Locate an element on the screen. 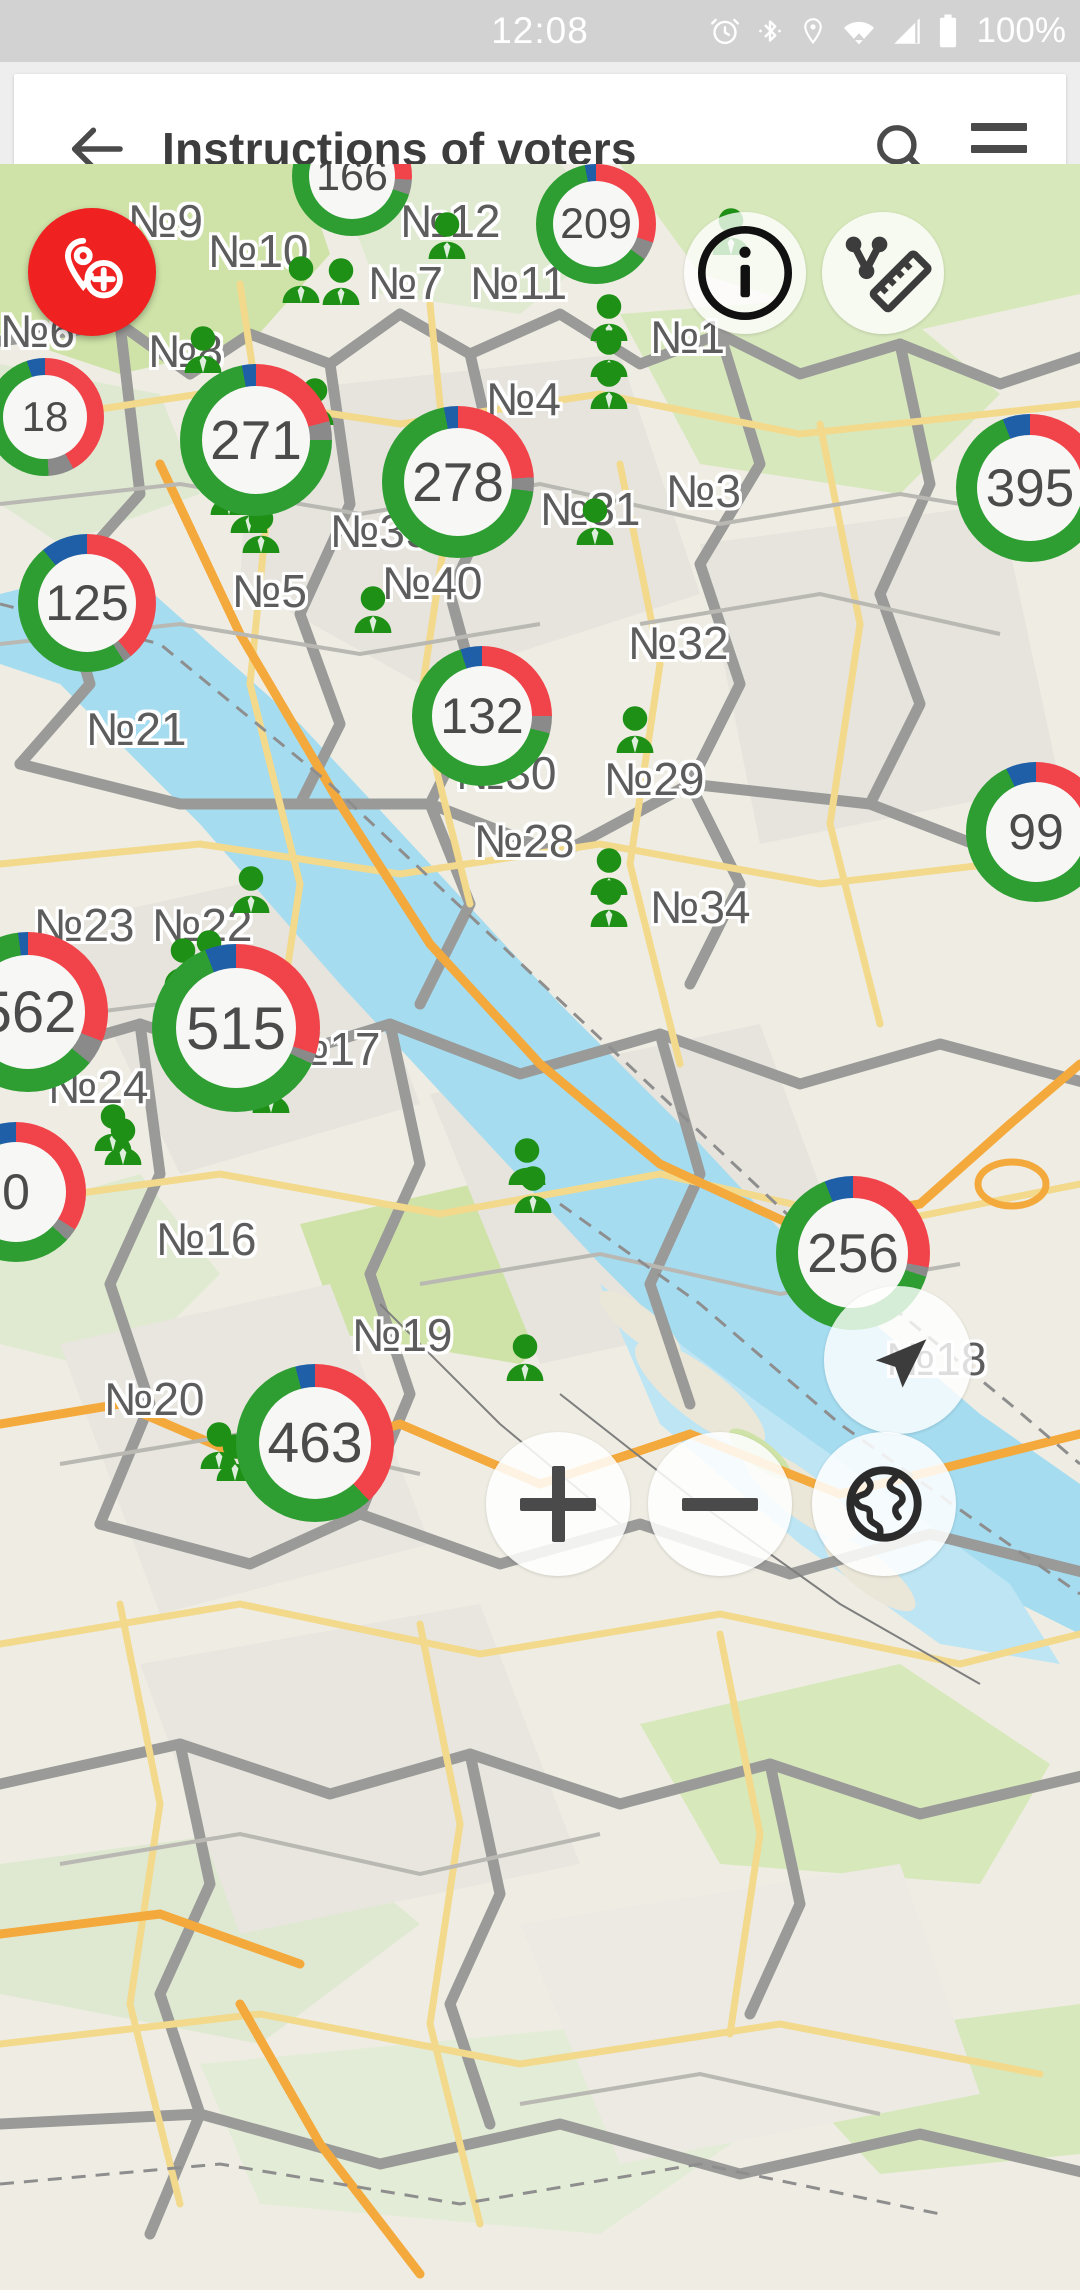 The image size is (1080, 2290). map-region-label: №5 is located at coordinates (269, 591).